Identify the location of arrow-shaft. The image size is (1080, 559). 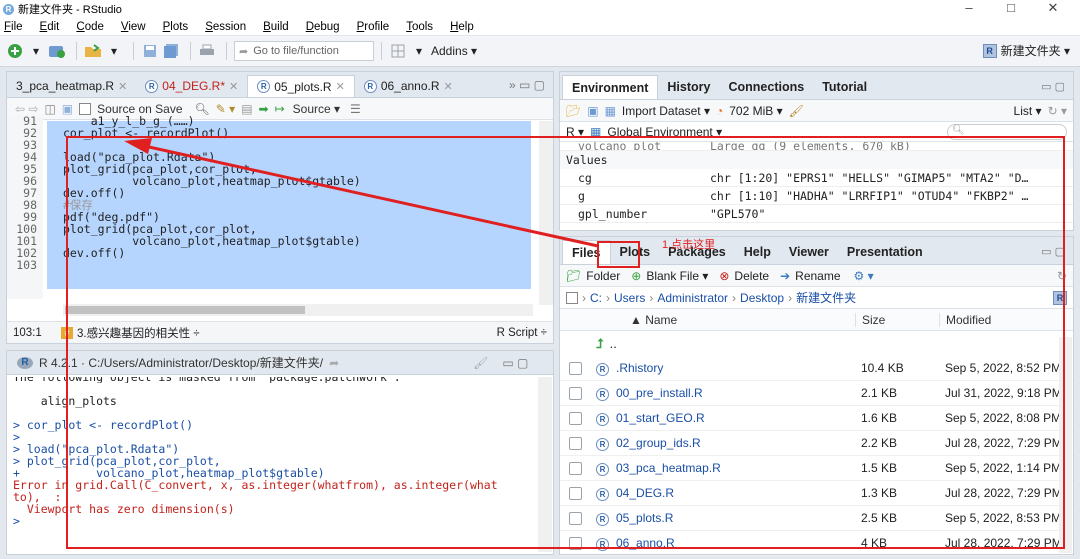
(369, 195).